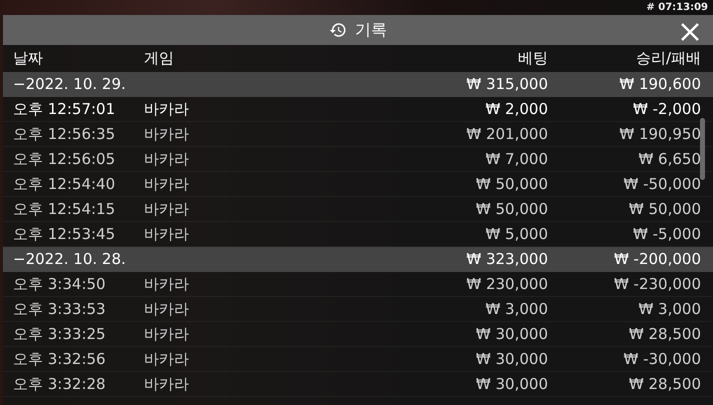 The image size is (713, 405). What do you see at coordinates (60, 359) in the screenshot?
I see `time-cell-text: 오후 3:32:56` at bounding box center [60, 359].